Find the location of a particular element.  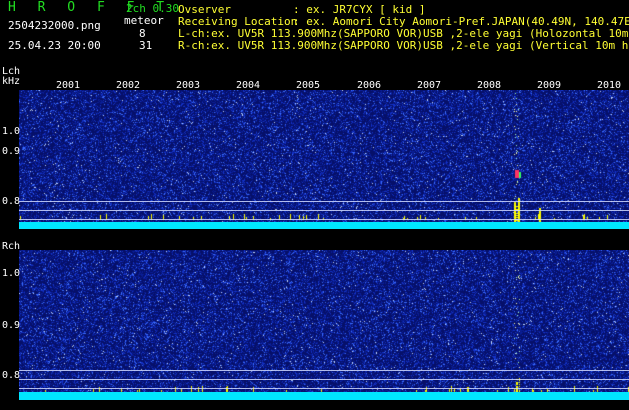

lch-noise-floor is located at coordinates (324, 225).